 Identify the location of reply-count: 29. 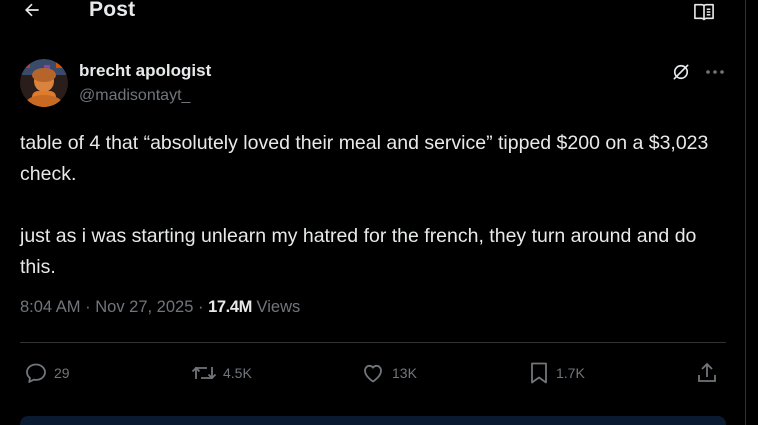
(62, 373).